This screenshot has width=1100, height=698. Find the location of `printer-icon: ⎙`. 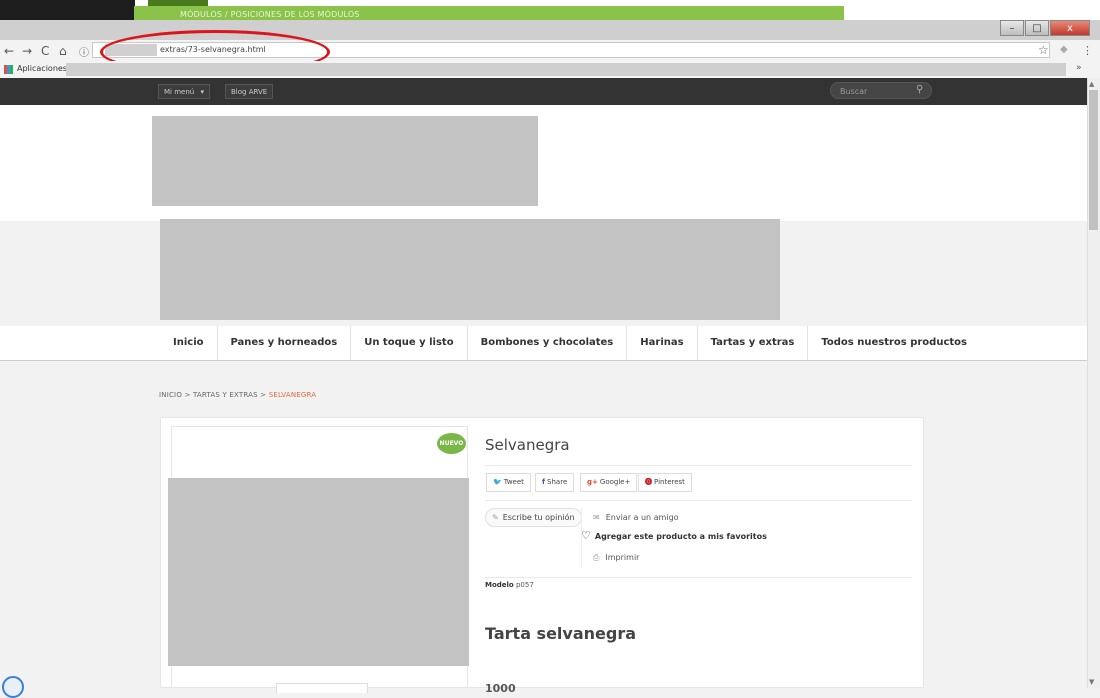

printer-icon: ⎙ is located at coordinates (596, 557).